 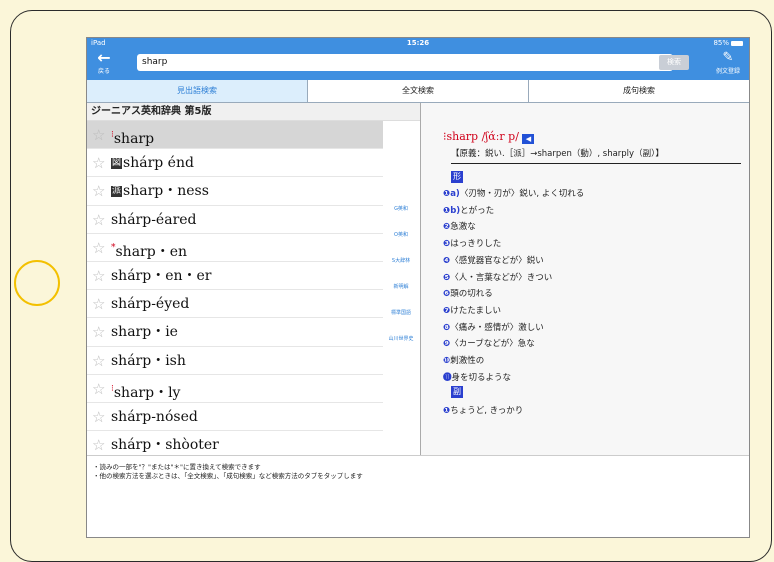 I want to click on sense-text: 頭の切れる, so click(x=471, y=294).